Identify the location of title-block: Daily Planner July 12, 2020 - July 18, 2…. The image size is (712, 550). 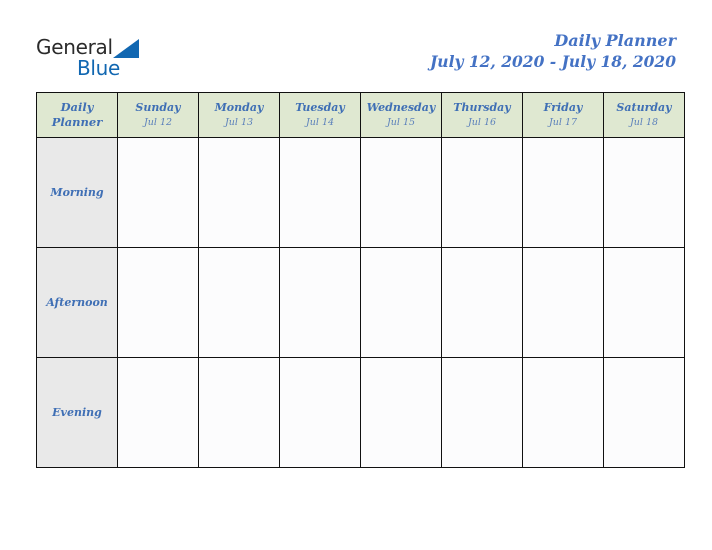
(553, 52).